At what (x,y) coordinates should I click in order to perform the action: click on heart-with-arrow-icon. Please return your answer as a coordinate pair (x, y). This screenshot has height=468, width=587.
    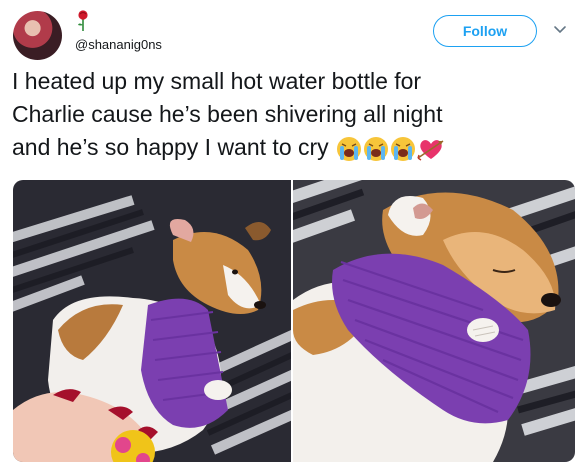
    Looking at the image, I should click on (430, 151).